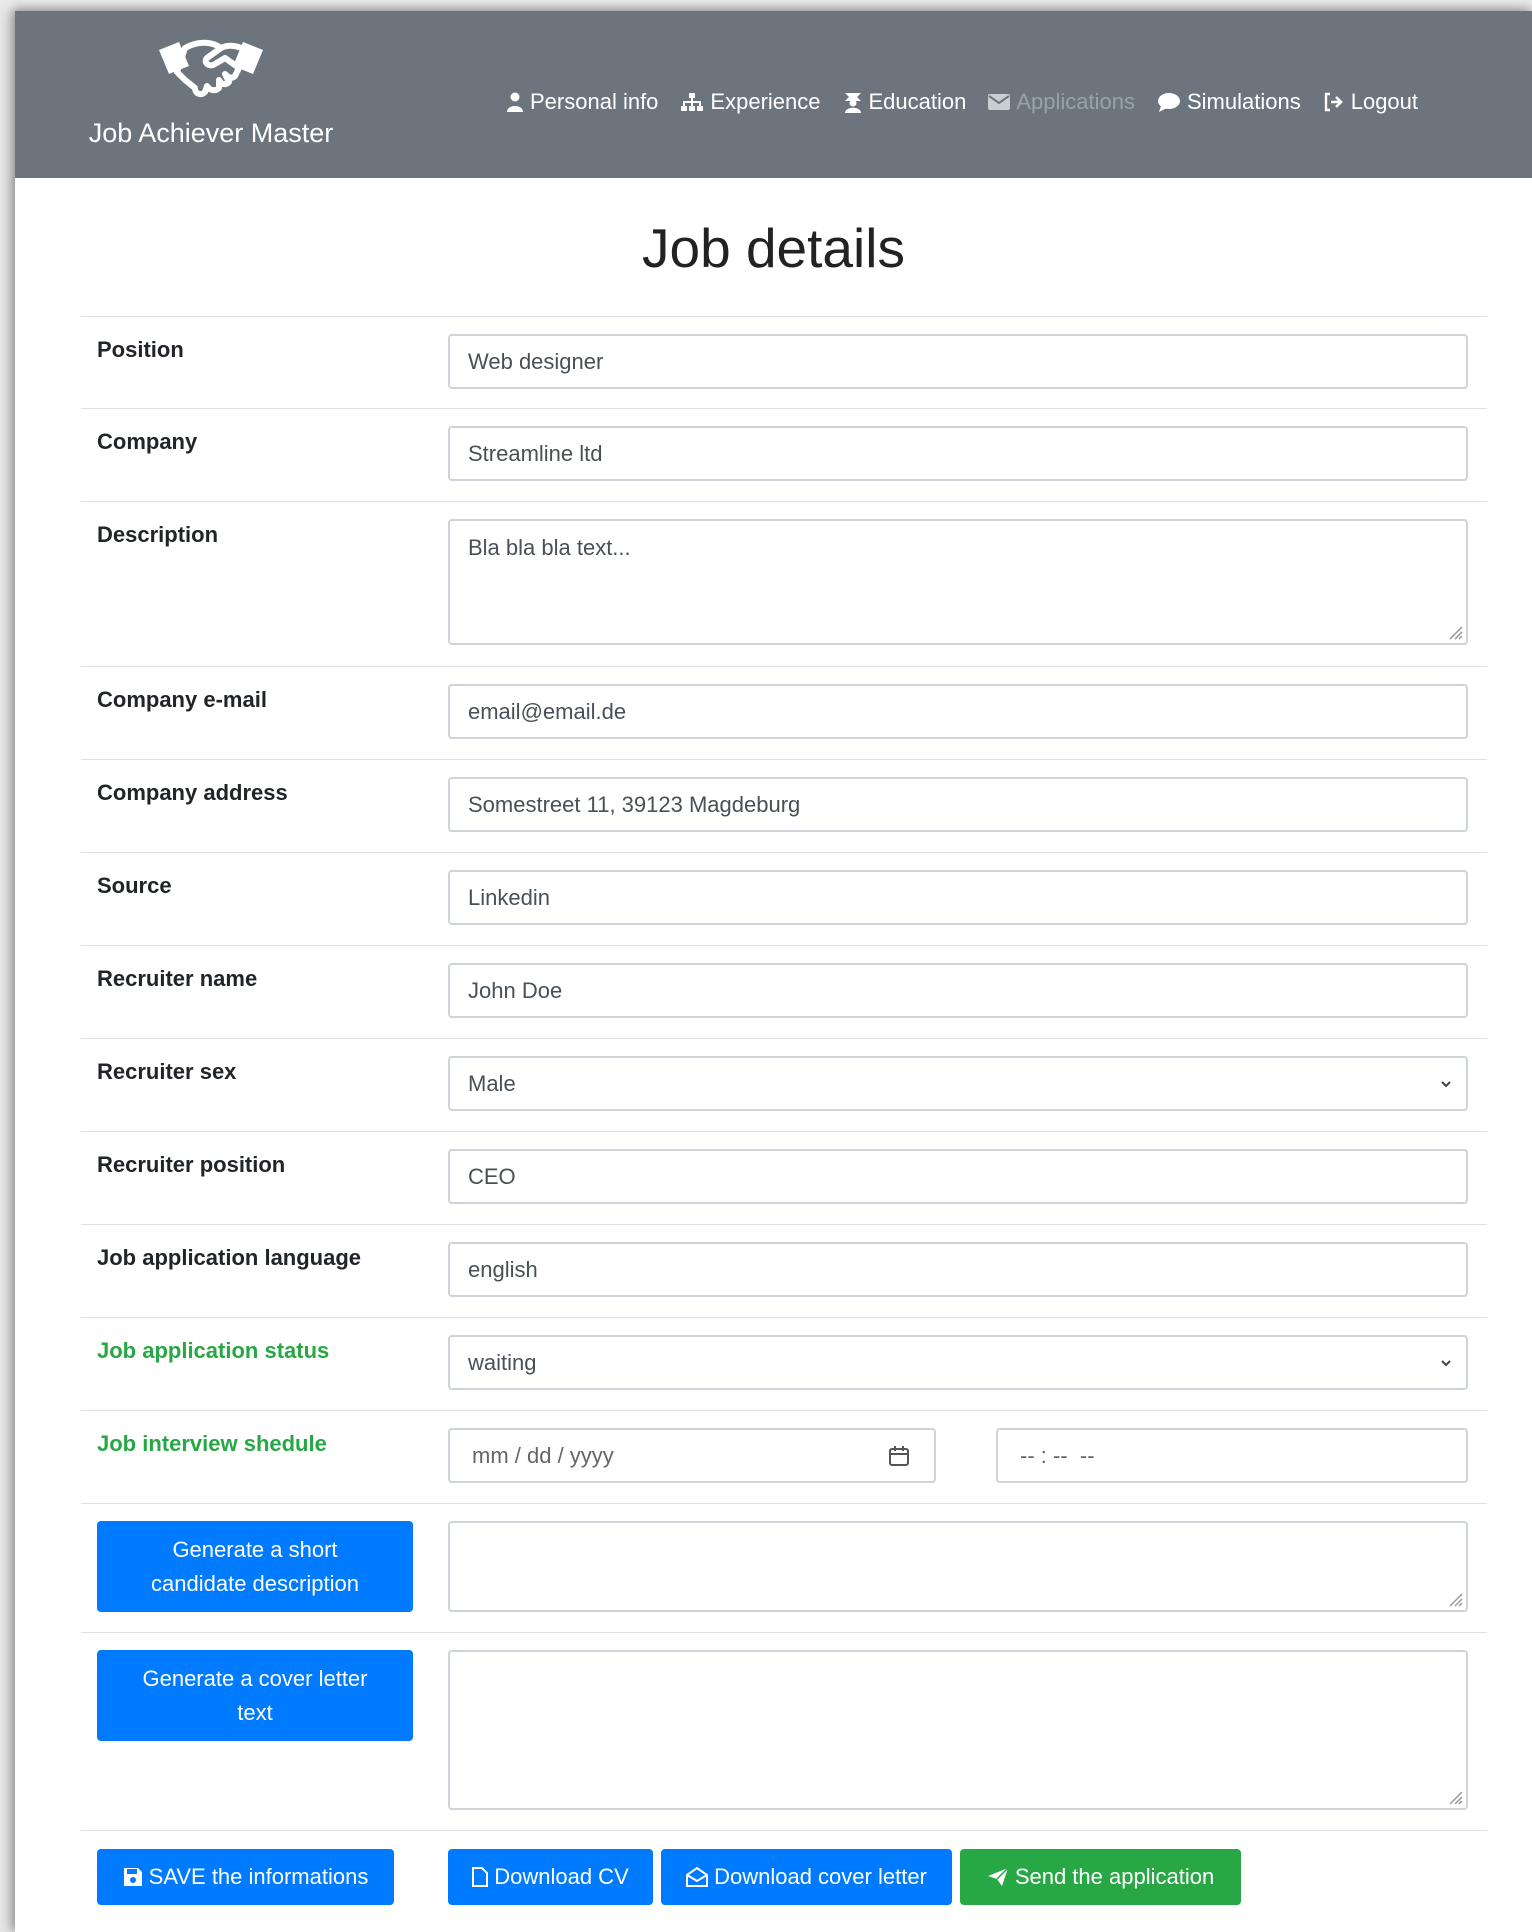  Describe the element at coordinates (958, 1362) in the screenshot. I see `status-select: waiting` at that location.